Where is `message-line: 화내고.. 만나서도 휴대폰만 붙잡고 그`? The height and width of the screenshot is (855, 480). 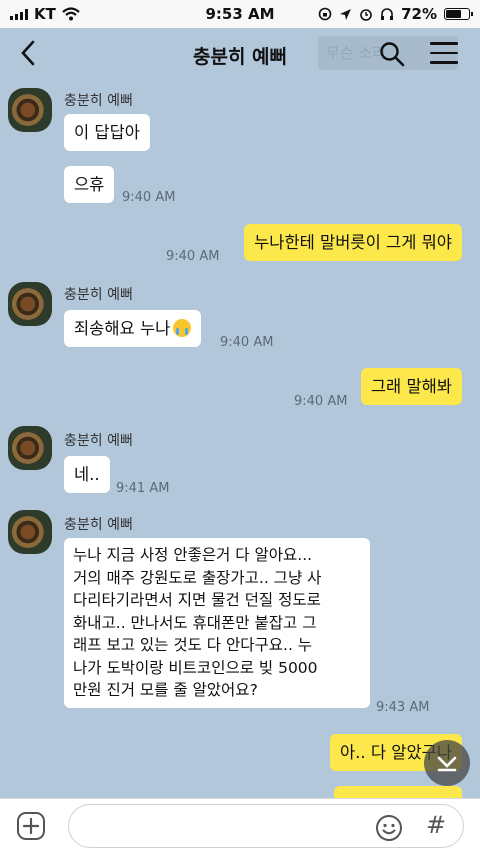 message-line: 화내고.. 만나서도 휴대폰만 붙잡고 그 is located at coordinates (195, 622).